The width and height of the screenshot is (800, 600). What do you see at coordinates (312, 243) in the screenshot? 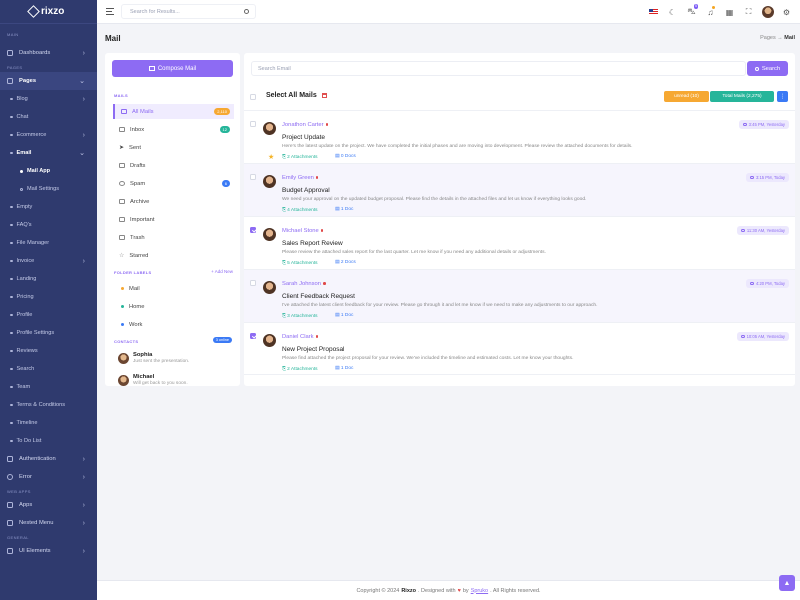
I see `mail-subject: Sales Report Review` at bounding box center [312, 243].